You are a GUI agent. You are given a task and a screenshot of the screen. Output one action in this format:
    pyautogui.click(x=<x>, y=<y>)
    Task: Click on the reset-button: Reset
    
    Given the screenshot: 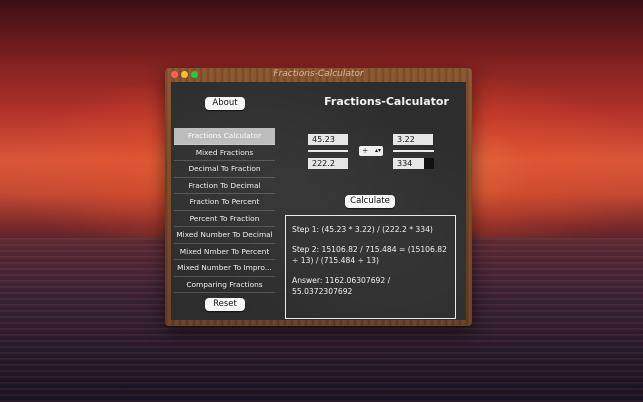 What is the action you would take?
    pyautogui.click(x=225, y=304)
    